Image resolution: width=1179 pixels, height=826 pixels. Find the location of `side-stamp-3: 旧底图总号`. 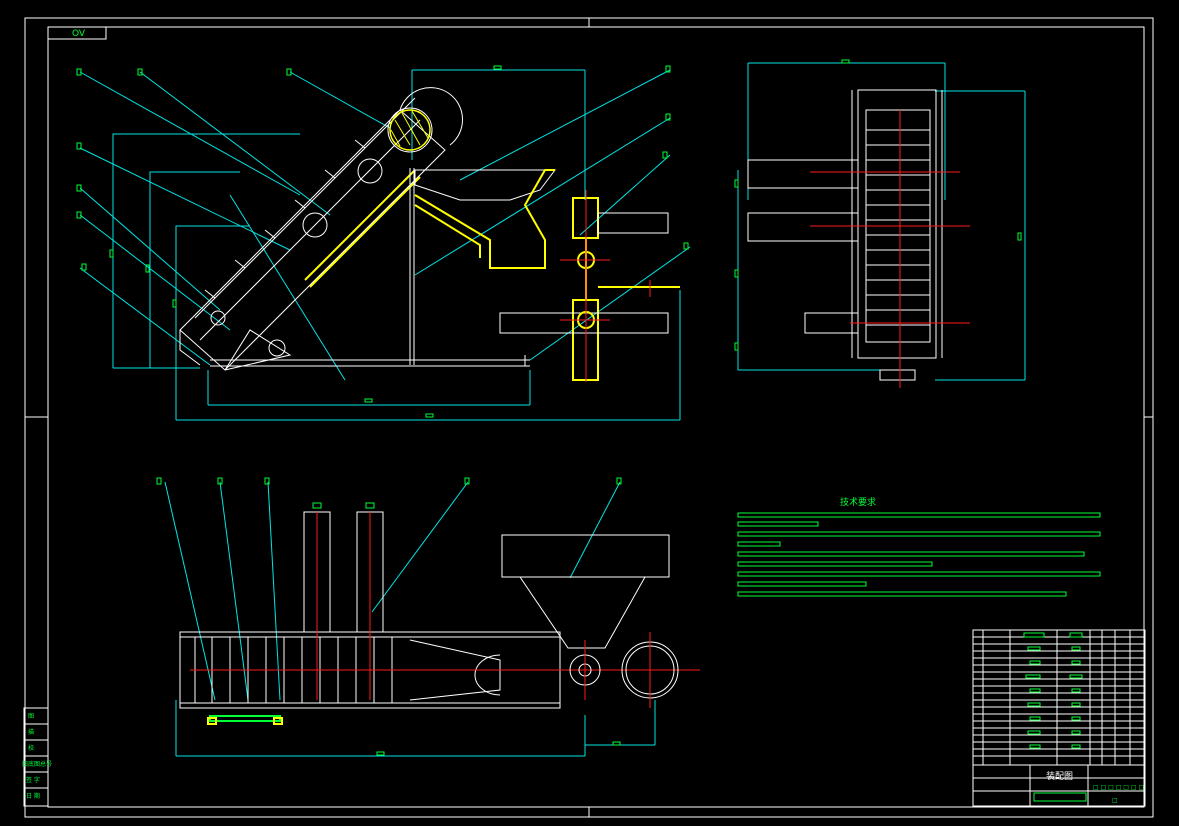

side-stamp-3: 旧底图总号 is located at coordinates (37, 764).